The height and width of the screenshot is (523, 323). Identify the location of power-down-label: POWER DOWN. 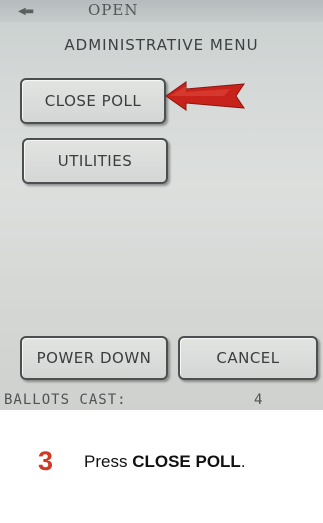
(94, 358).